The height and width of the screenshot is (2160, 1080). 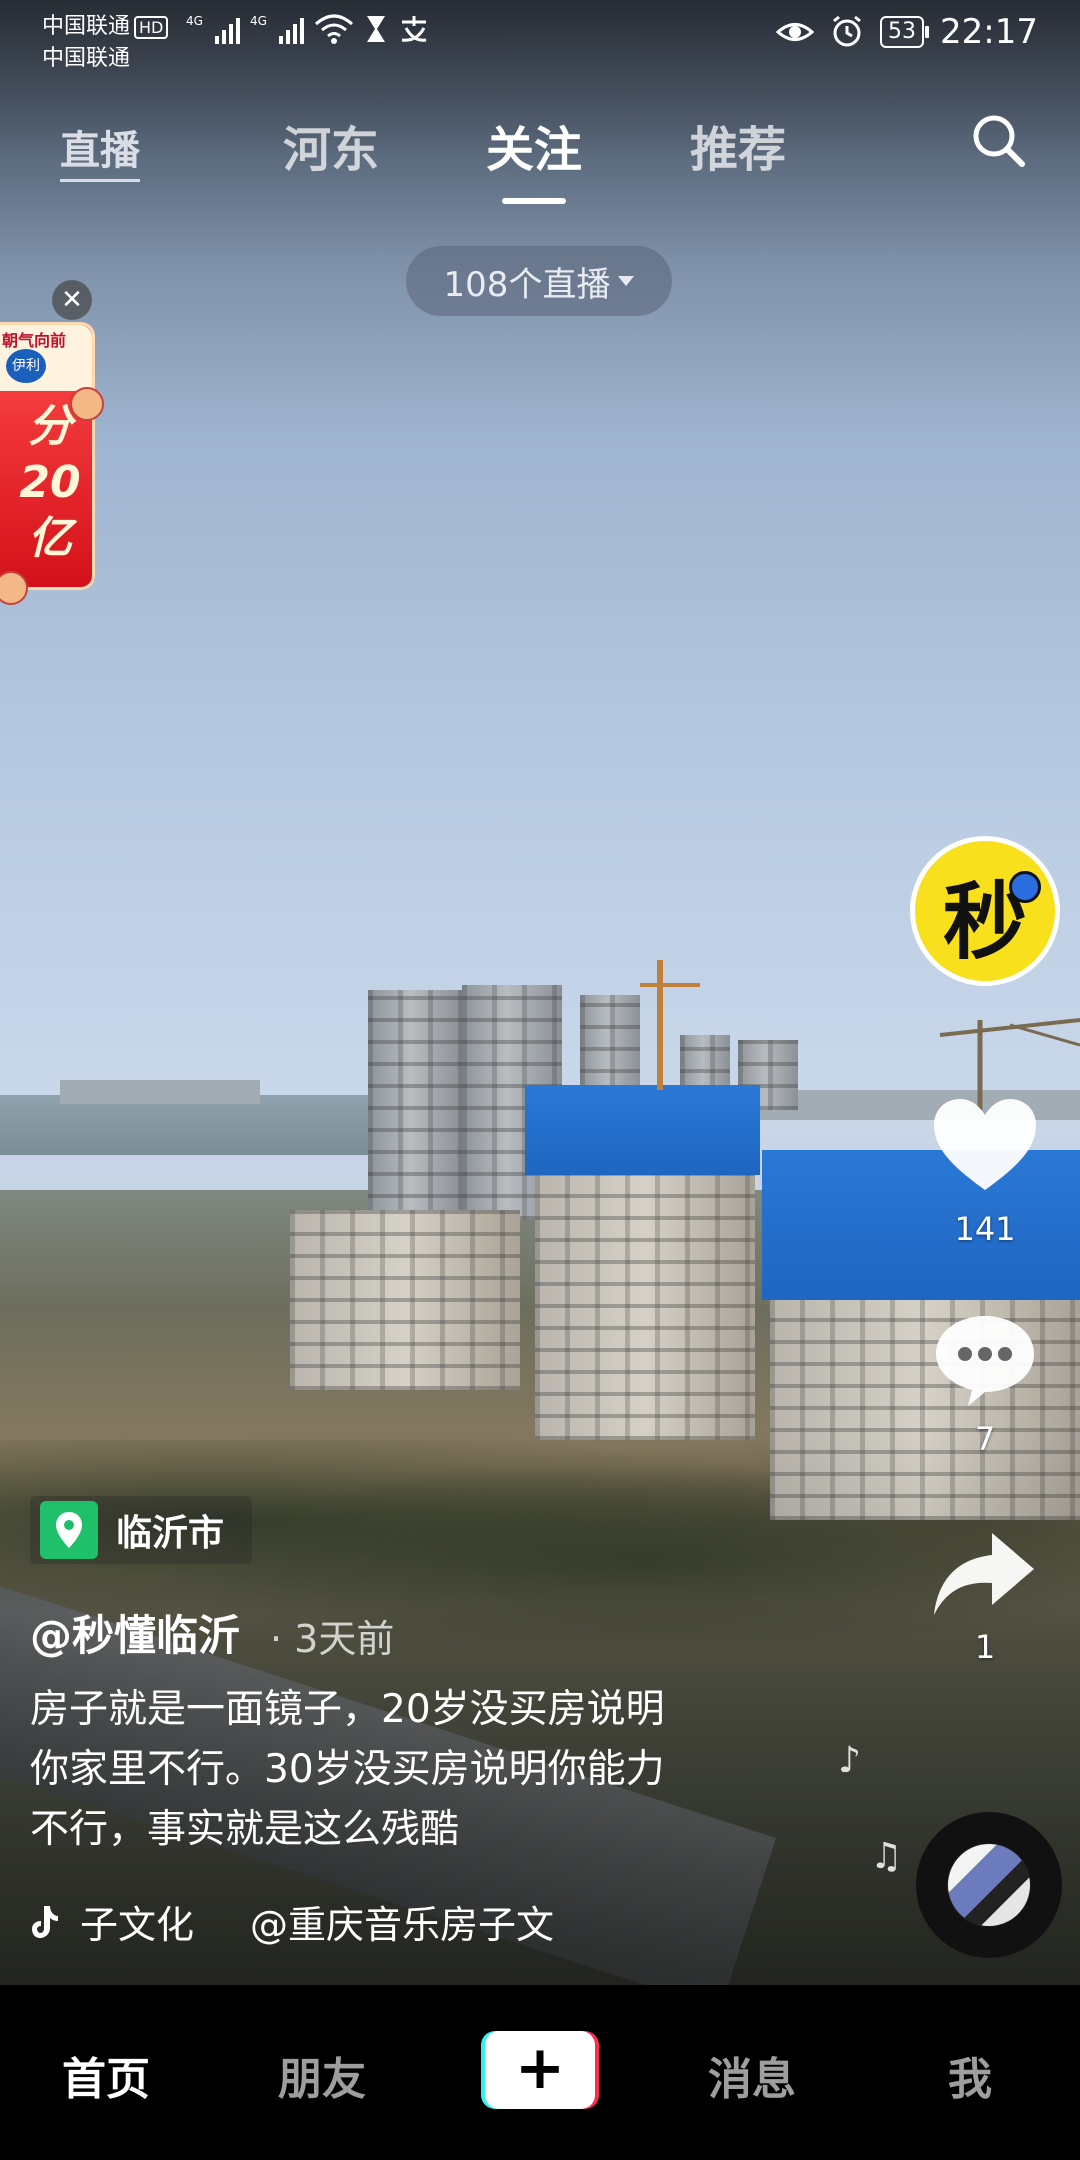 What do you see at coordinates (985, 1647) in the screenshot?
I see `share-count: 1` at bounding box center [985, 1647].